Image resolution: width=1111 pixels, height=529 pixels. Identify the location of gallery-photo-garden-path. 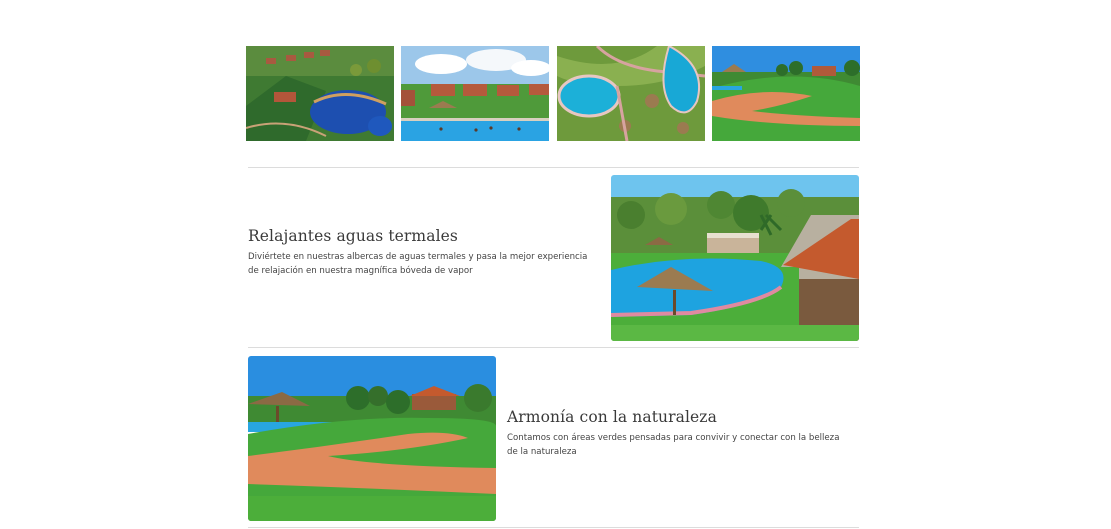
(786, 93).